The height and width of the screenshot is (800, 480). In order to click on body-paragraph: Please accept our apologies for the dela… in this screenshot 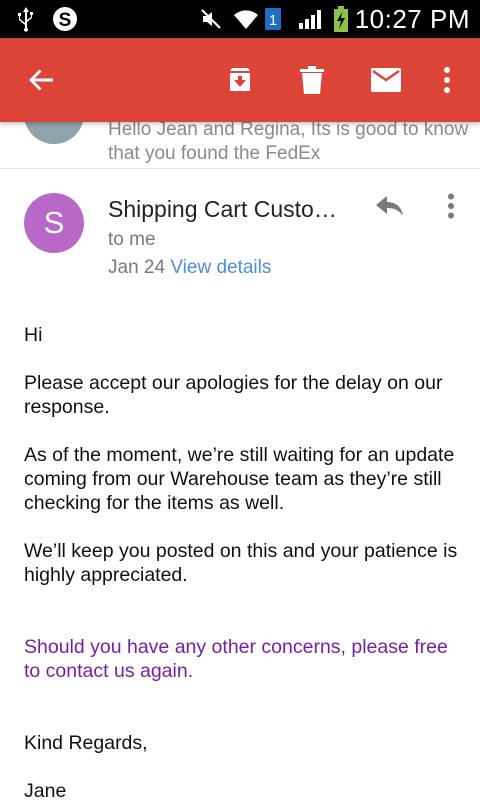, I will do `click(233, 395)`.